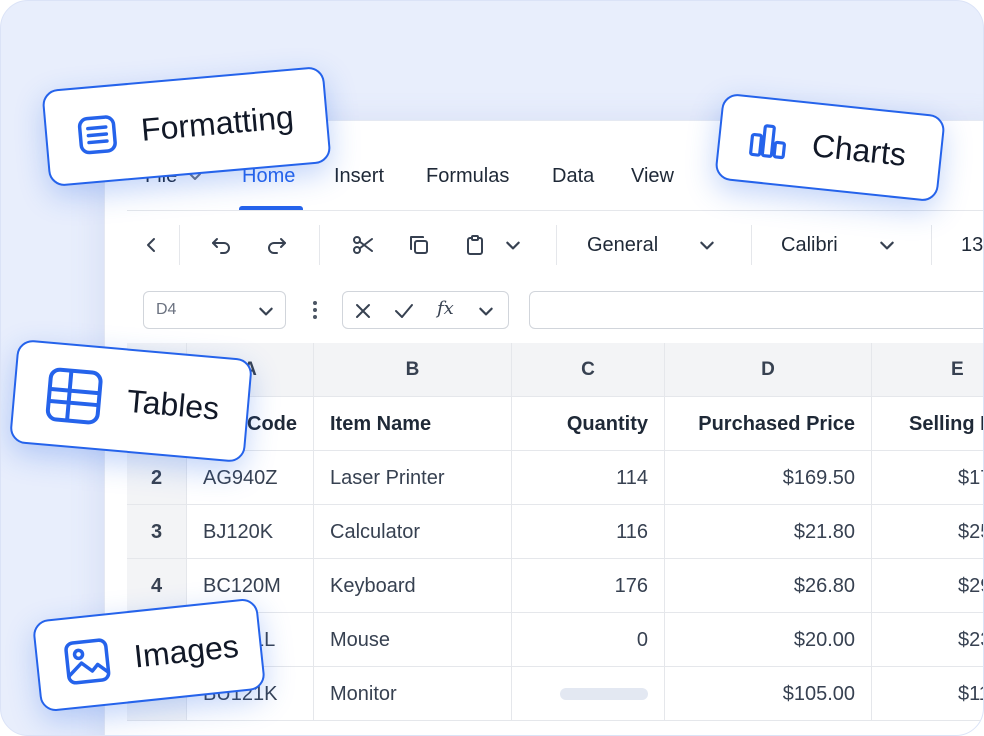  What do you see at coordinates (622, 245) in the screenshot?
I see `number-format-select: General` at bounding box center [622, 245].